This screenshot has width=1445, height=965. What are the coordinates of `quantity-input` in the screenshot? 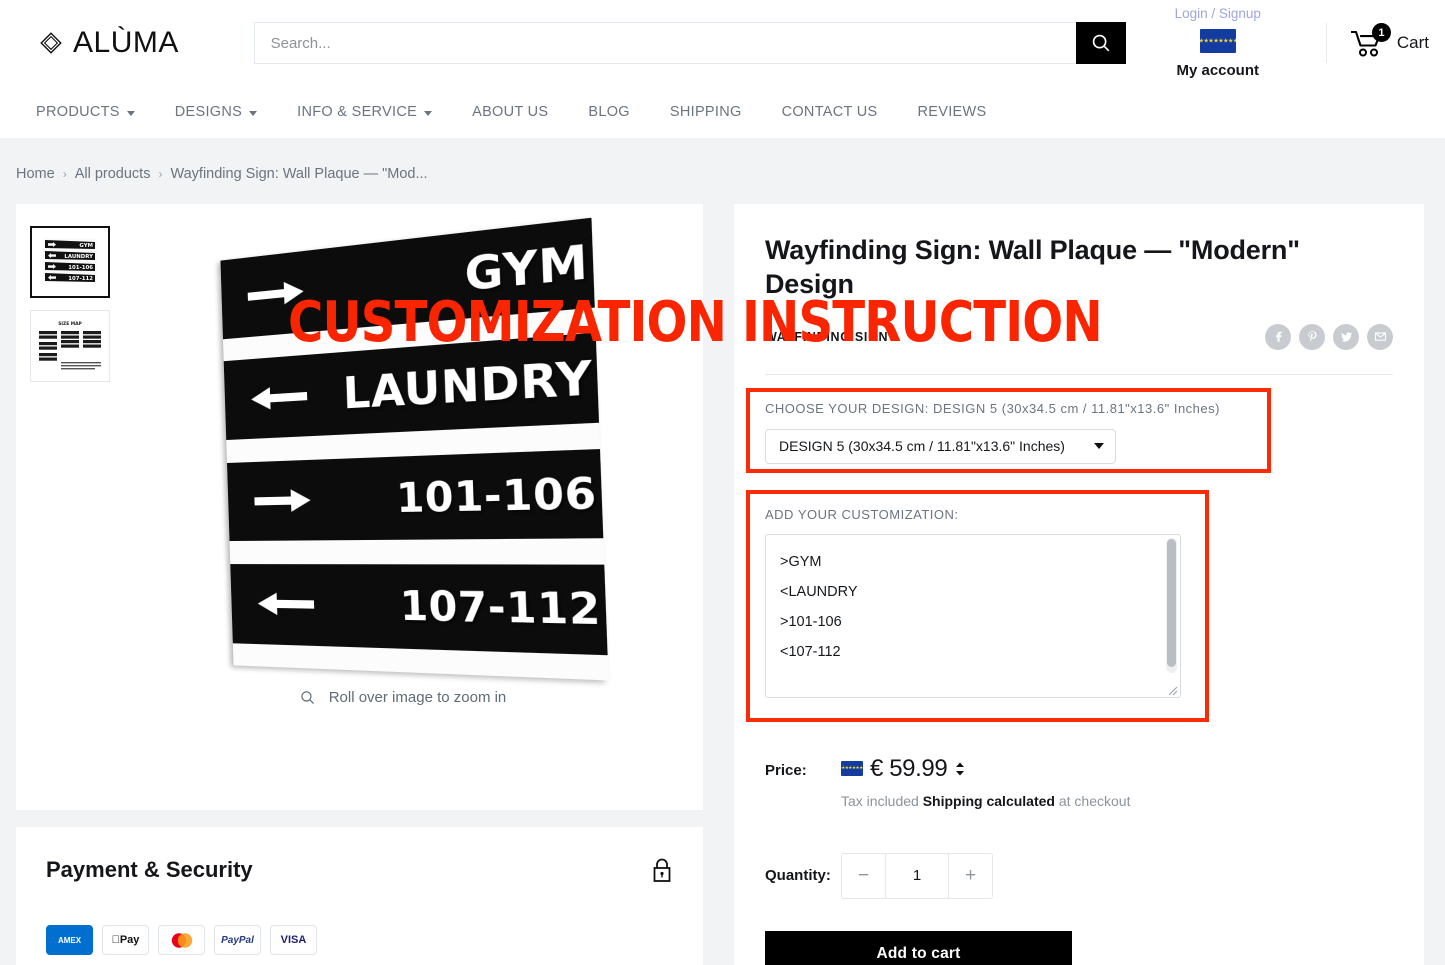 It's located at (917, 875).